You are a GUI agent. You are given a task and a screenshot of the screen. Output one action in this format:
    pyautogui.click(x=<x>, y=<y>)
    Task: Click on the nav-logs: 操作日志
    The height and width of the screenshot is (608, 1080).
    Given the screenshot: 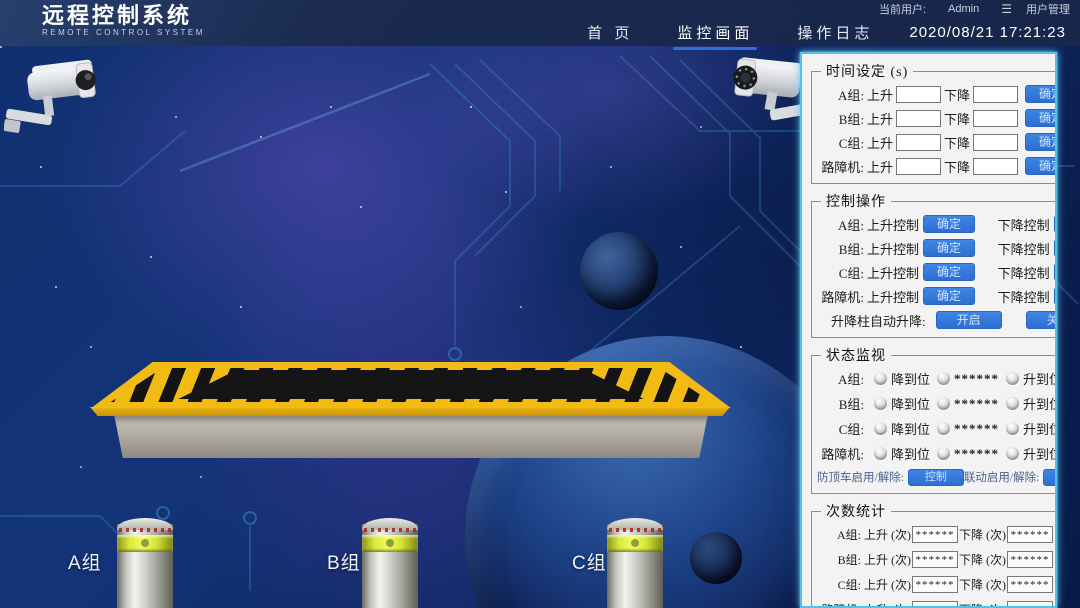 What is the action you would take?
    pyautogui.click(x=835, y=33)
    